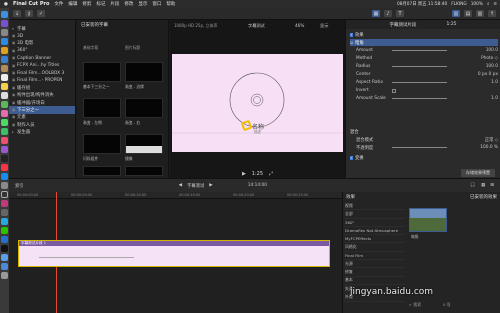 The height and width of the screenshot is (313, 500). What do you see at coordinates (492, 185) in the screenshot?
I see `snapping-icon: ⊞` at bounding box center [492, 185].